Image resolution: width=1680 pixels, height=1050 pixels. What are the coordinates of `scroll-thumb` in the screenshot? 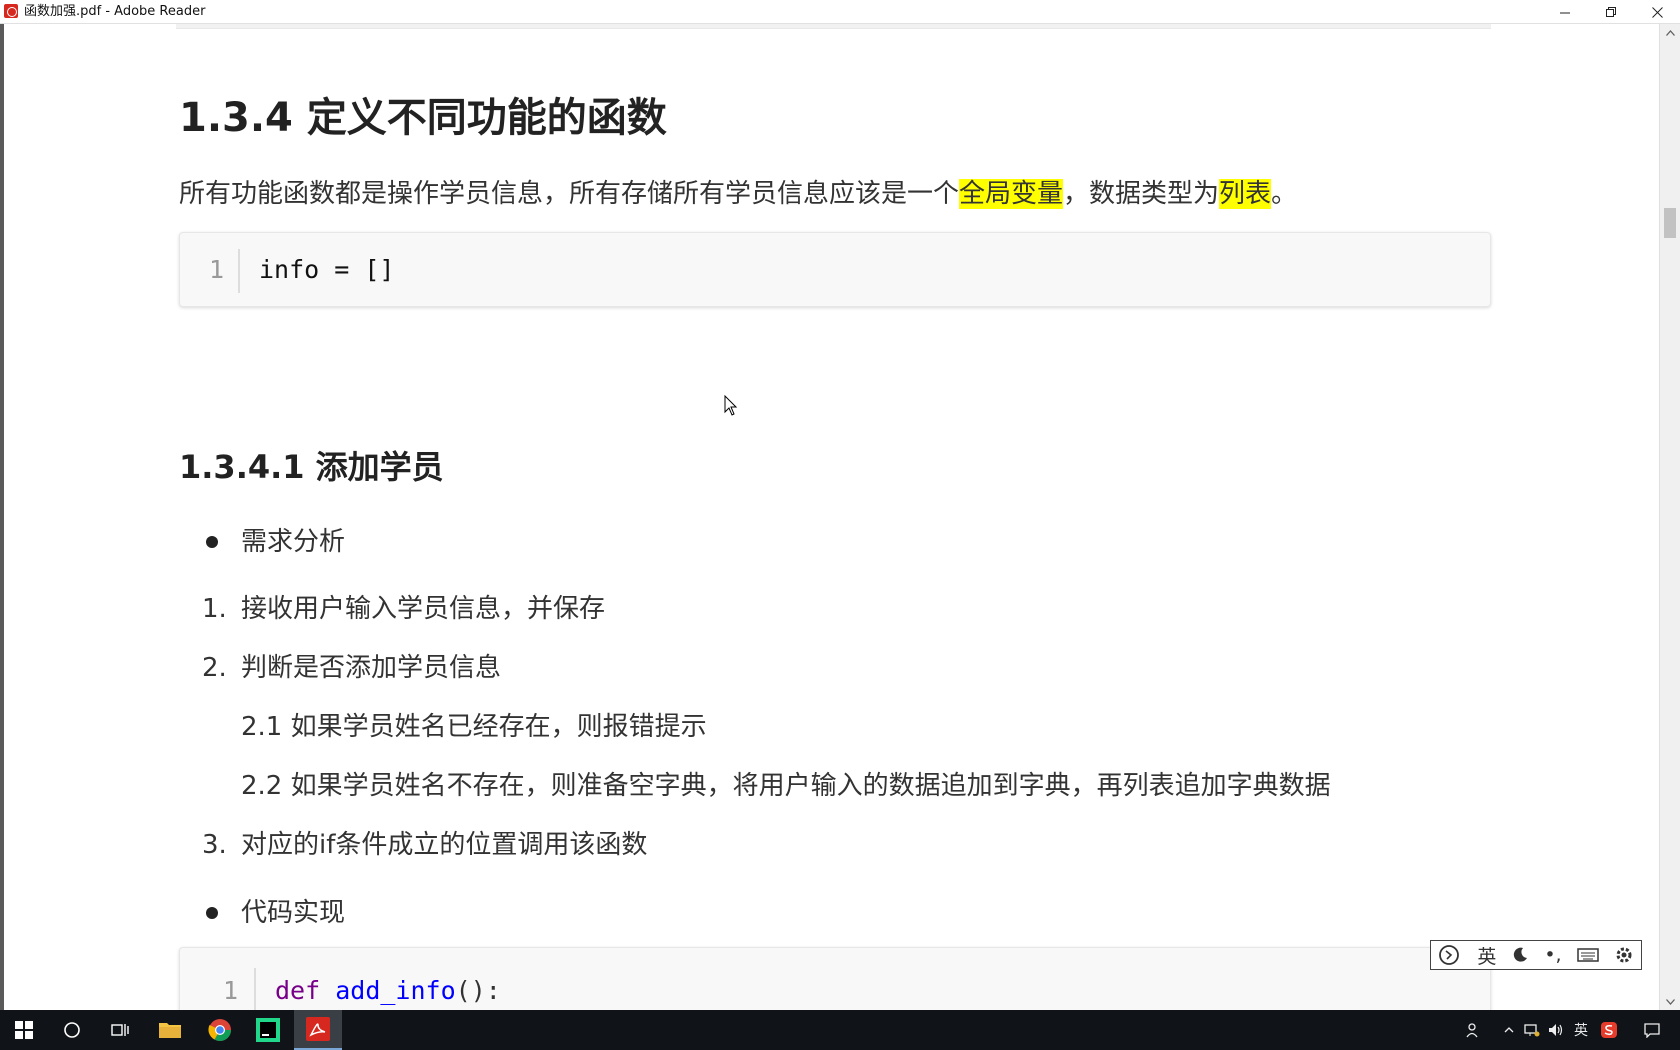 It's located at (1670, 223).